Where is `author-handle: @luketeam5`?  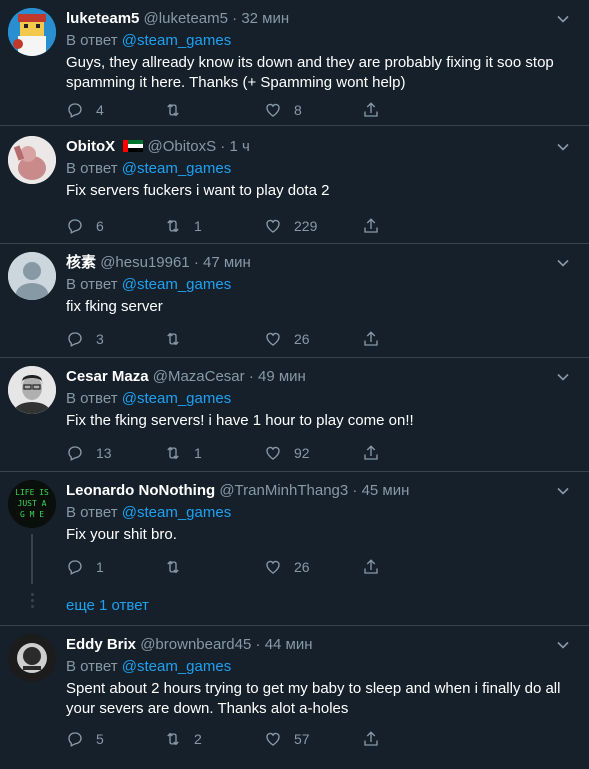
author-handle: @luketeam5 is located at coordinates (186, 18).